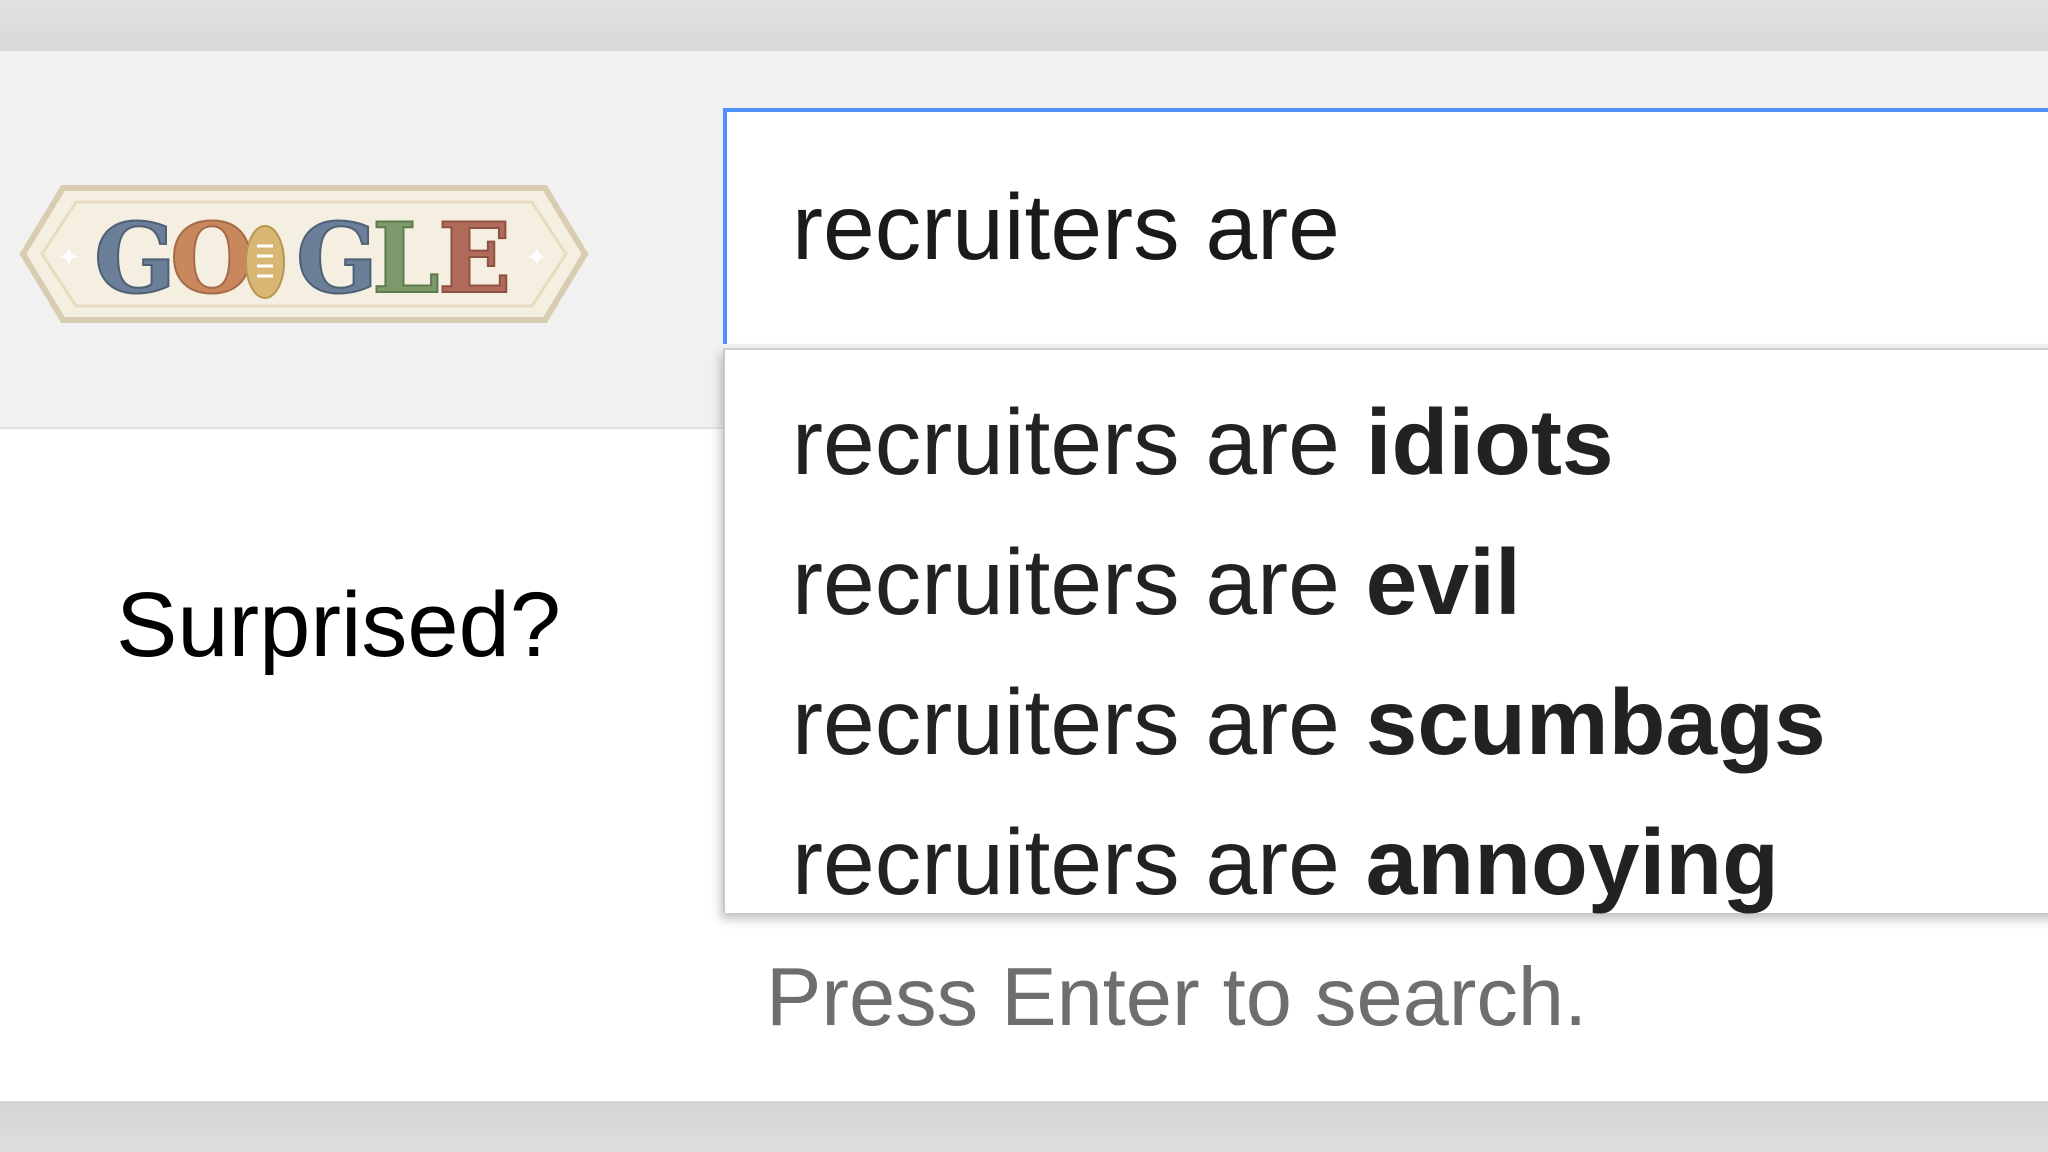 The height and width of the screenshot is (1152, 2048). What do you see at coordinates (537, 258) in the screenshot?
I see `logo-star-right-icon: ✦` at bounding box center [537, 258].